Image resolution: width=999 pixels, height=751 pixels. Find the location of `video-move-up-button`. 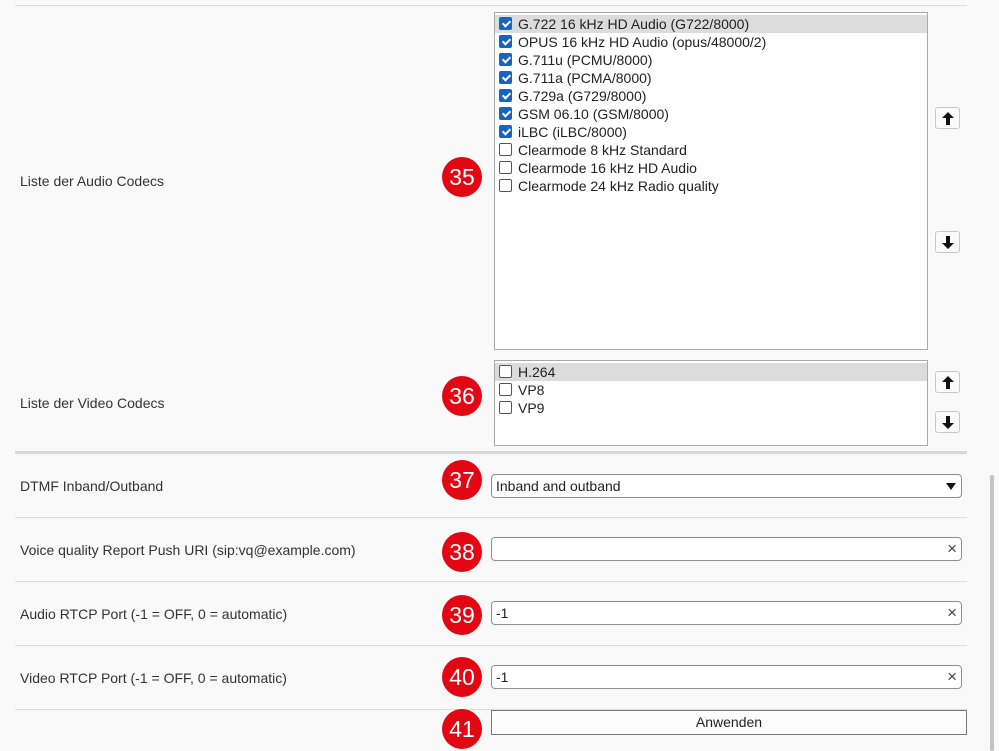

video-move-up-button is located at coordinates (947, 382).